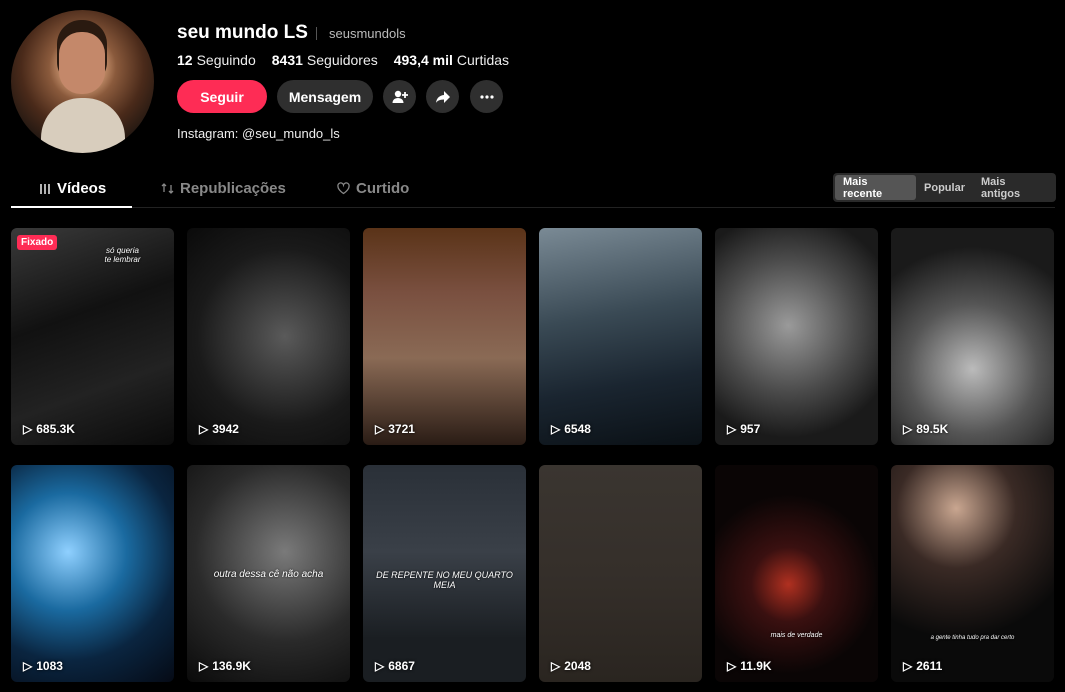 This screenshot has height=692, width=1065. Describe the element at coordinates (92, 336) in the screenshot. I see `video-card: Fixado só queria te lembrar ▷ 685.3K` at that location.